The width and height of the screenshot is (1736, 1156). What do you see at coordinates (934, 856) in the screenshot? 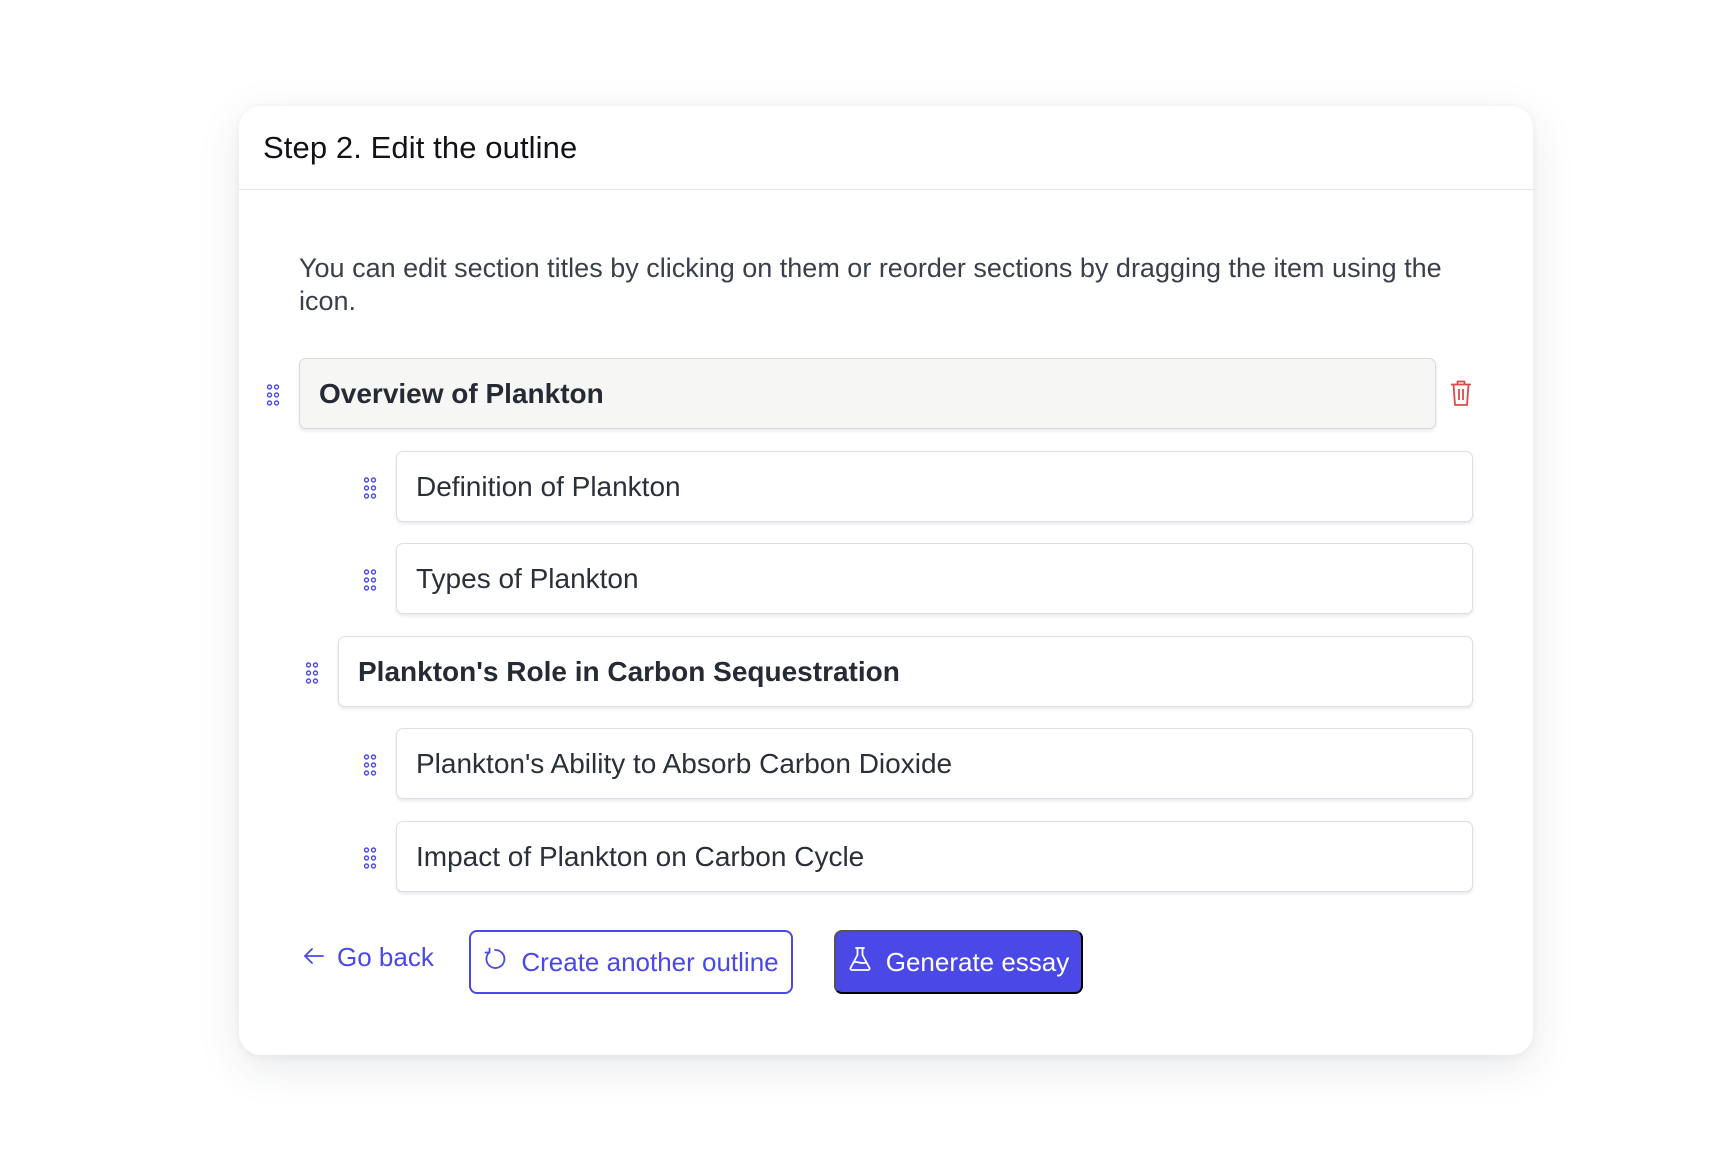
I see `subsection-title-field: Impact of Plankton on Carbon Cycle` at bounding box center [934, 856].